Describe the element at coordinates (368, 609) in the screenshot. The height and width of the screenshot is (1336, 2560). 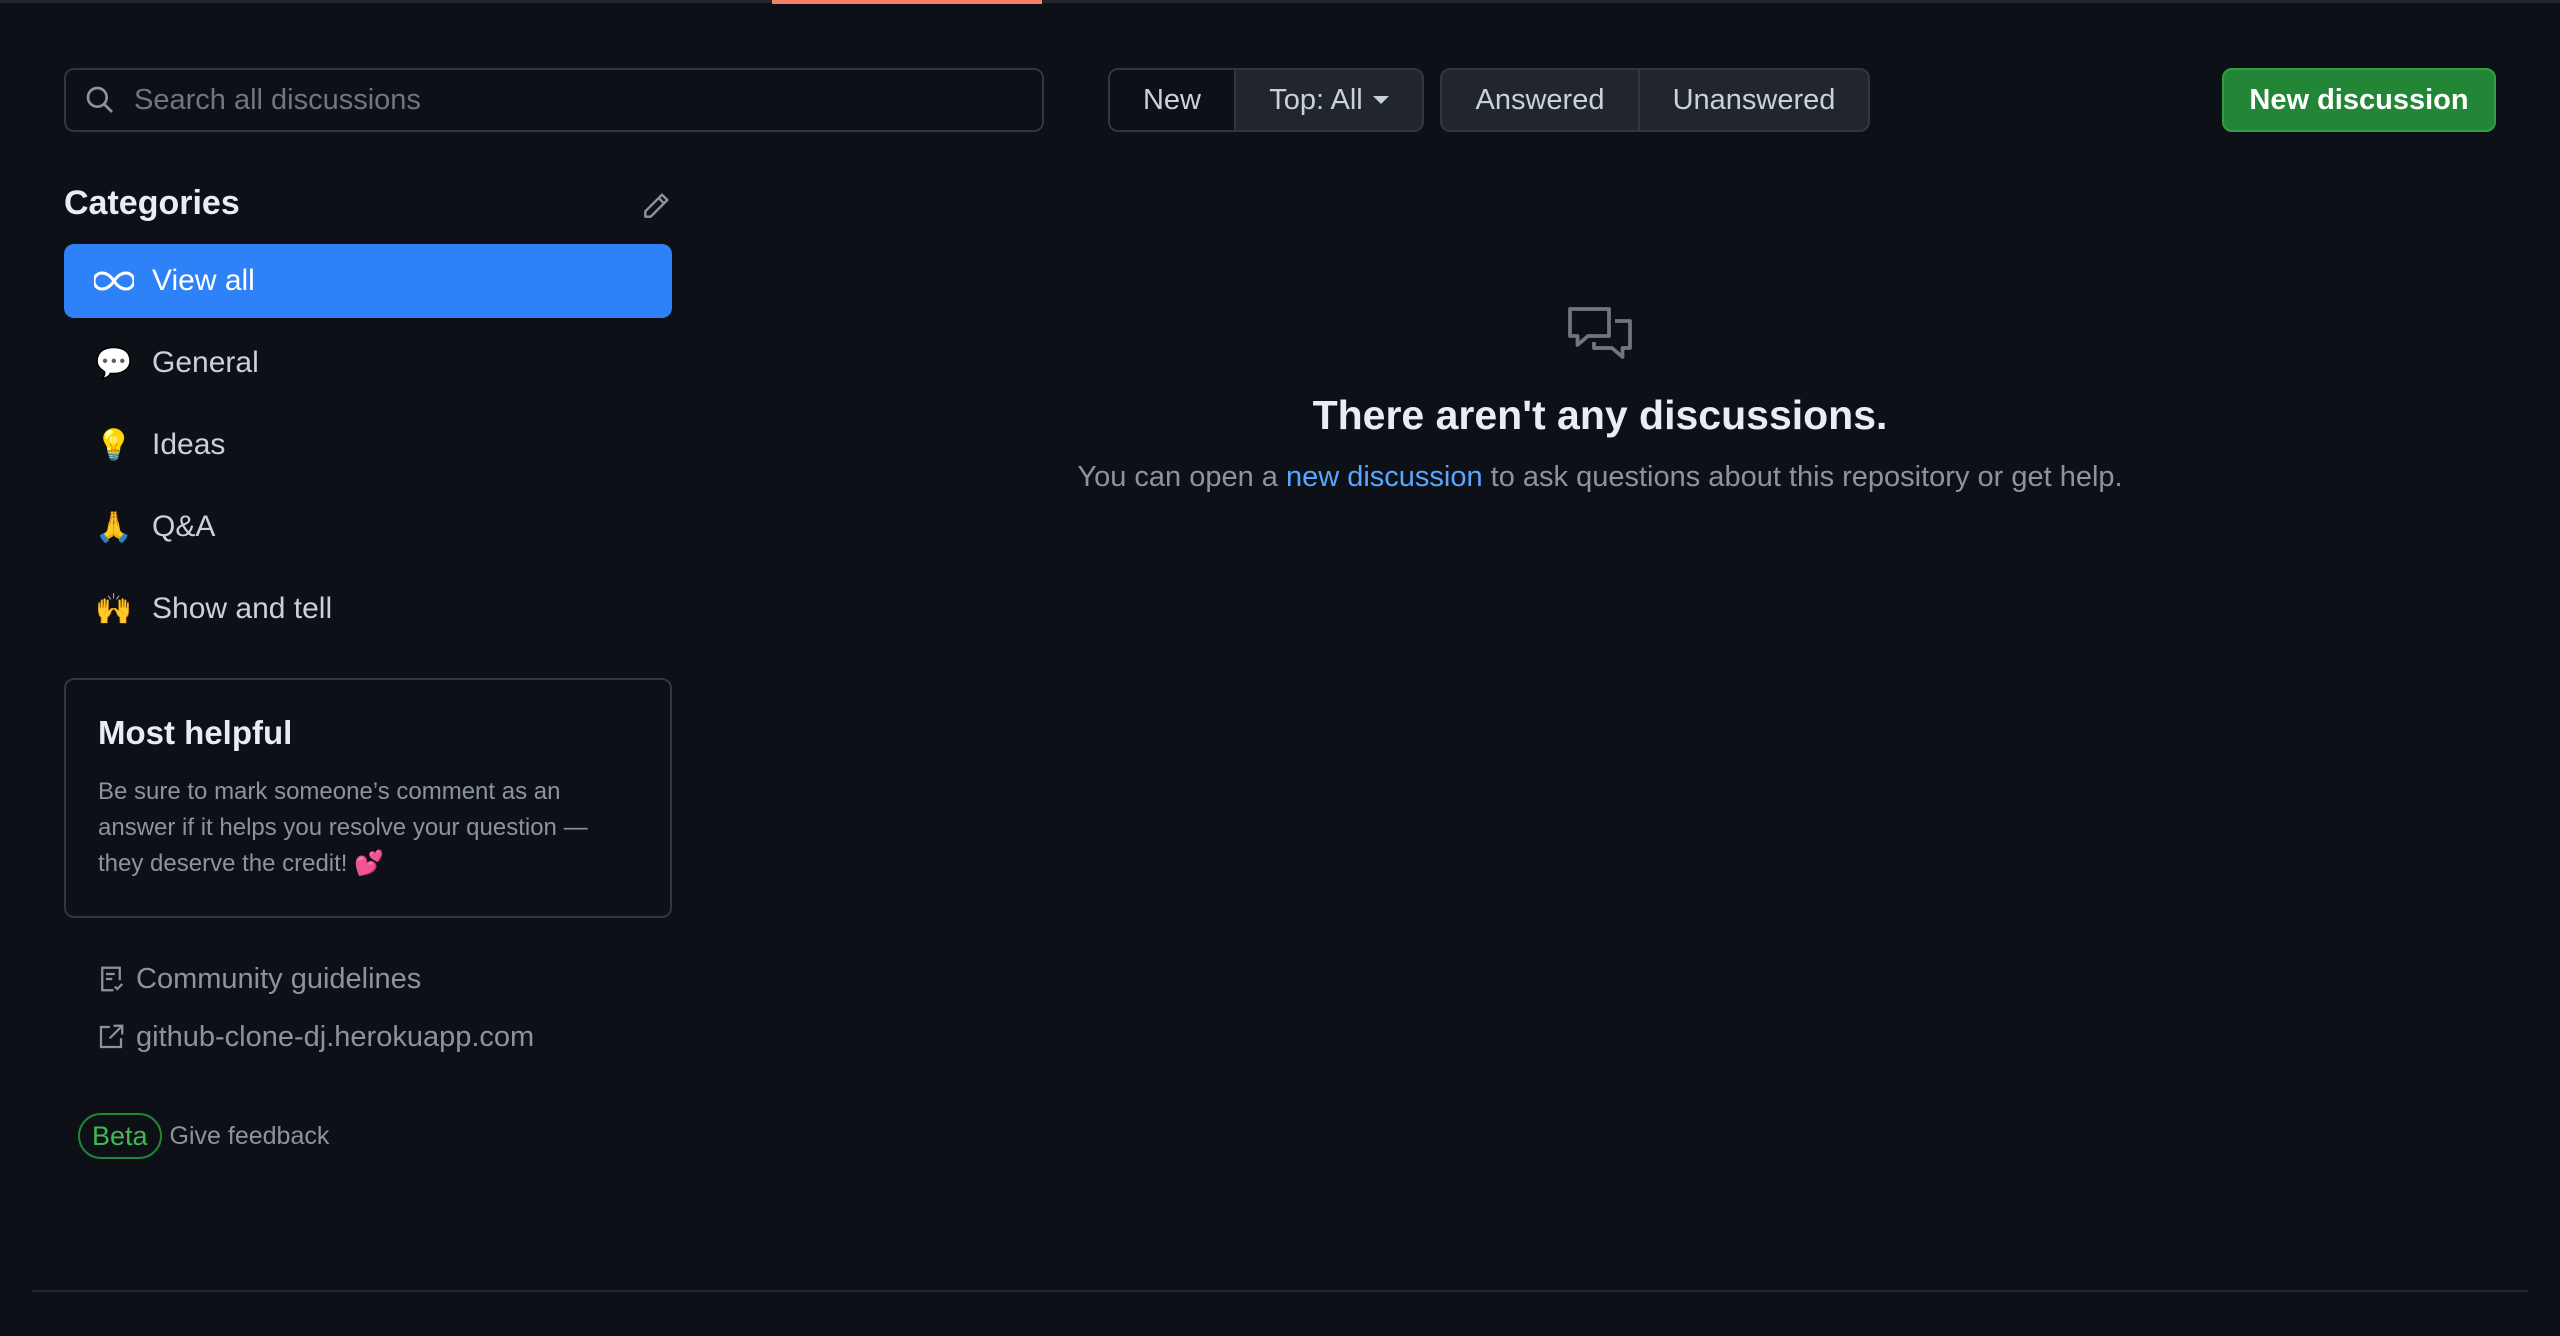
I see `category-show-and-tell: 🙌 Show and tell` at that location.